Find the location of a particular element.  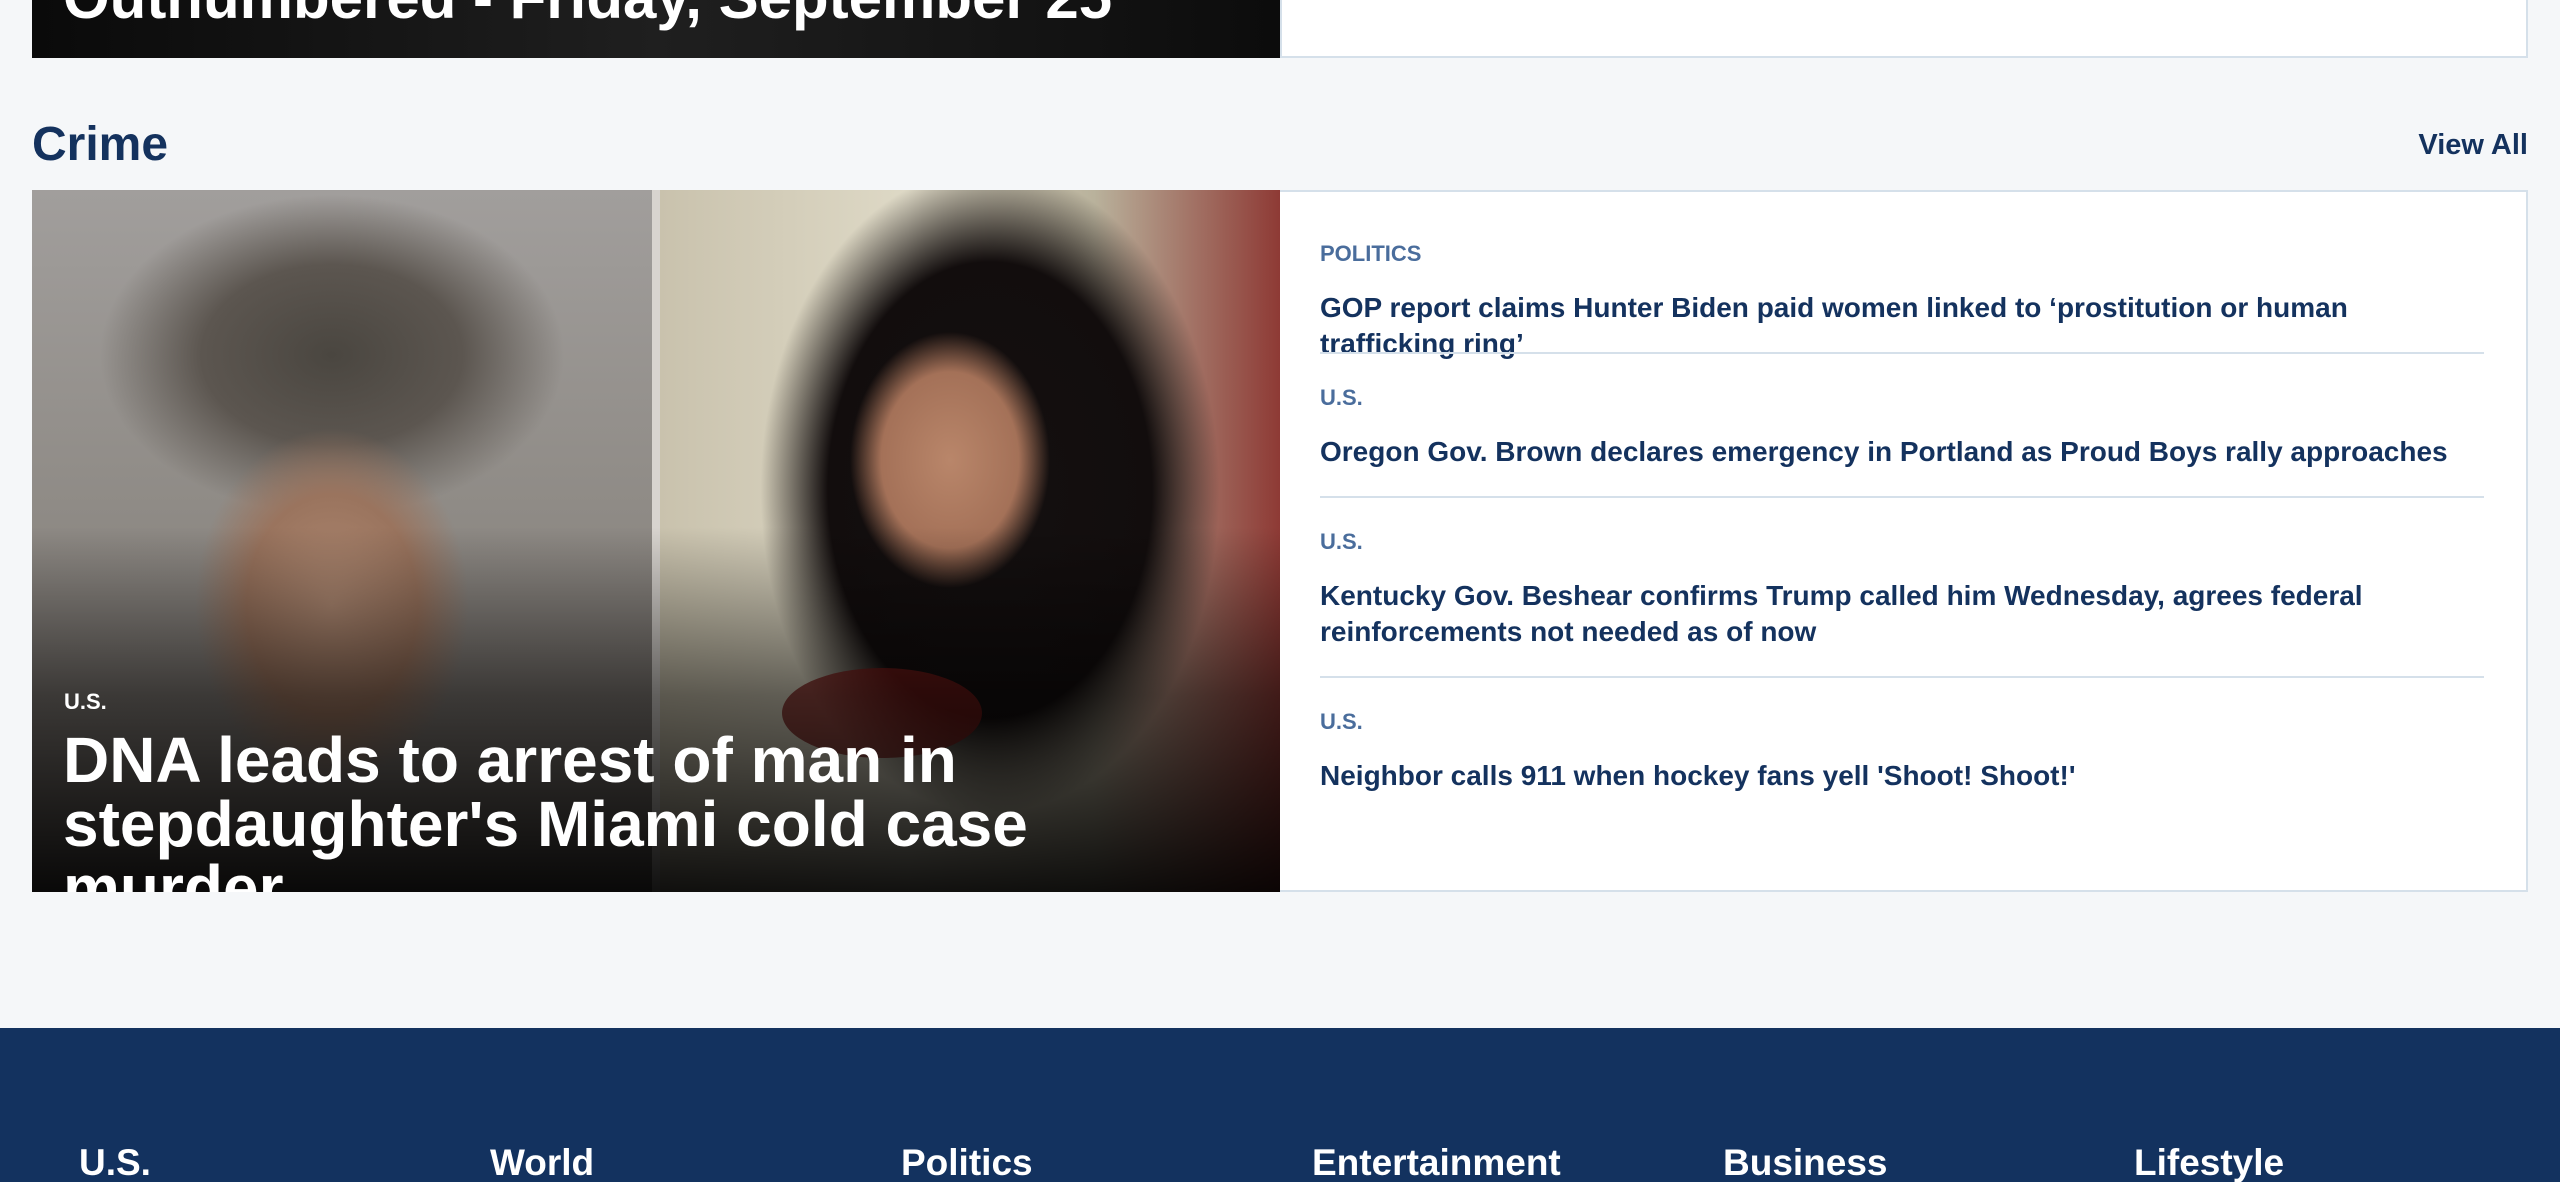

footer-link-business: Business is located at coordinates (1805, 1161).